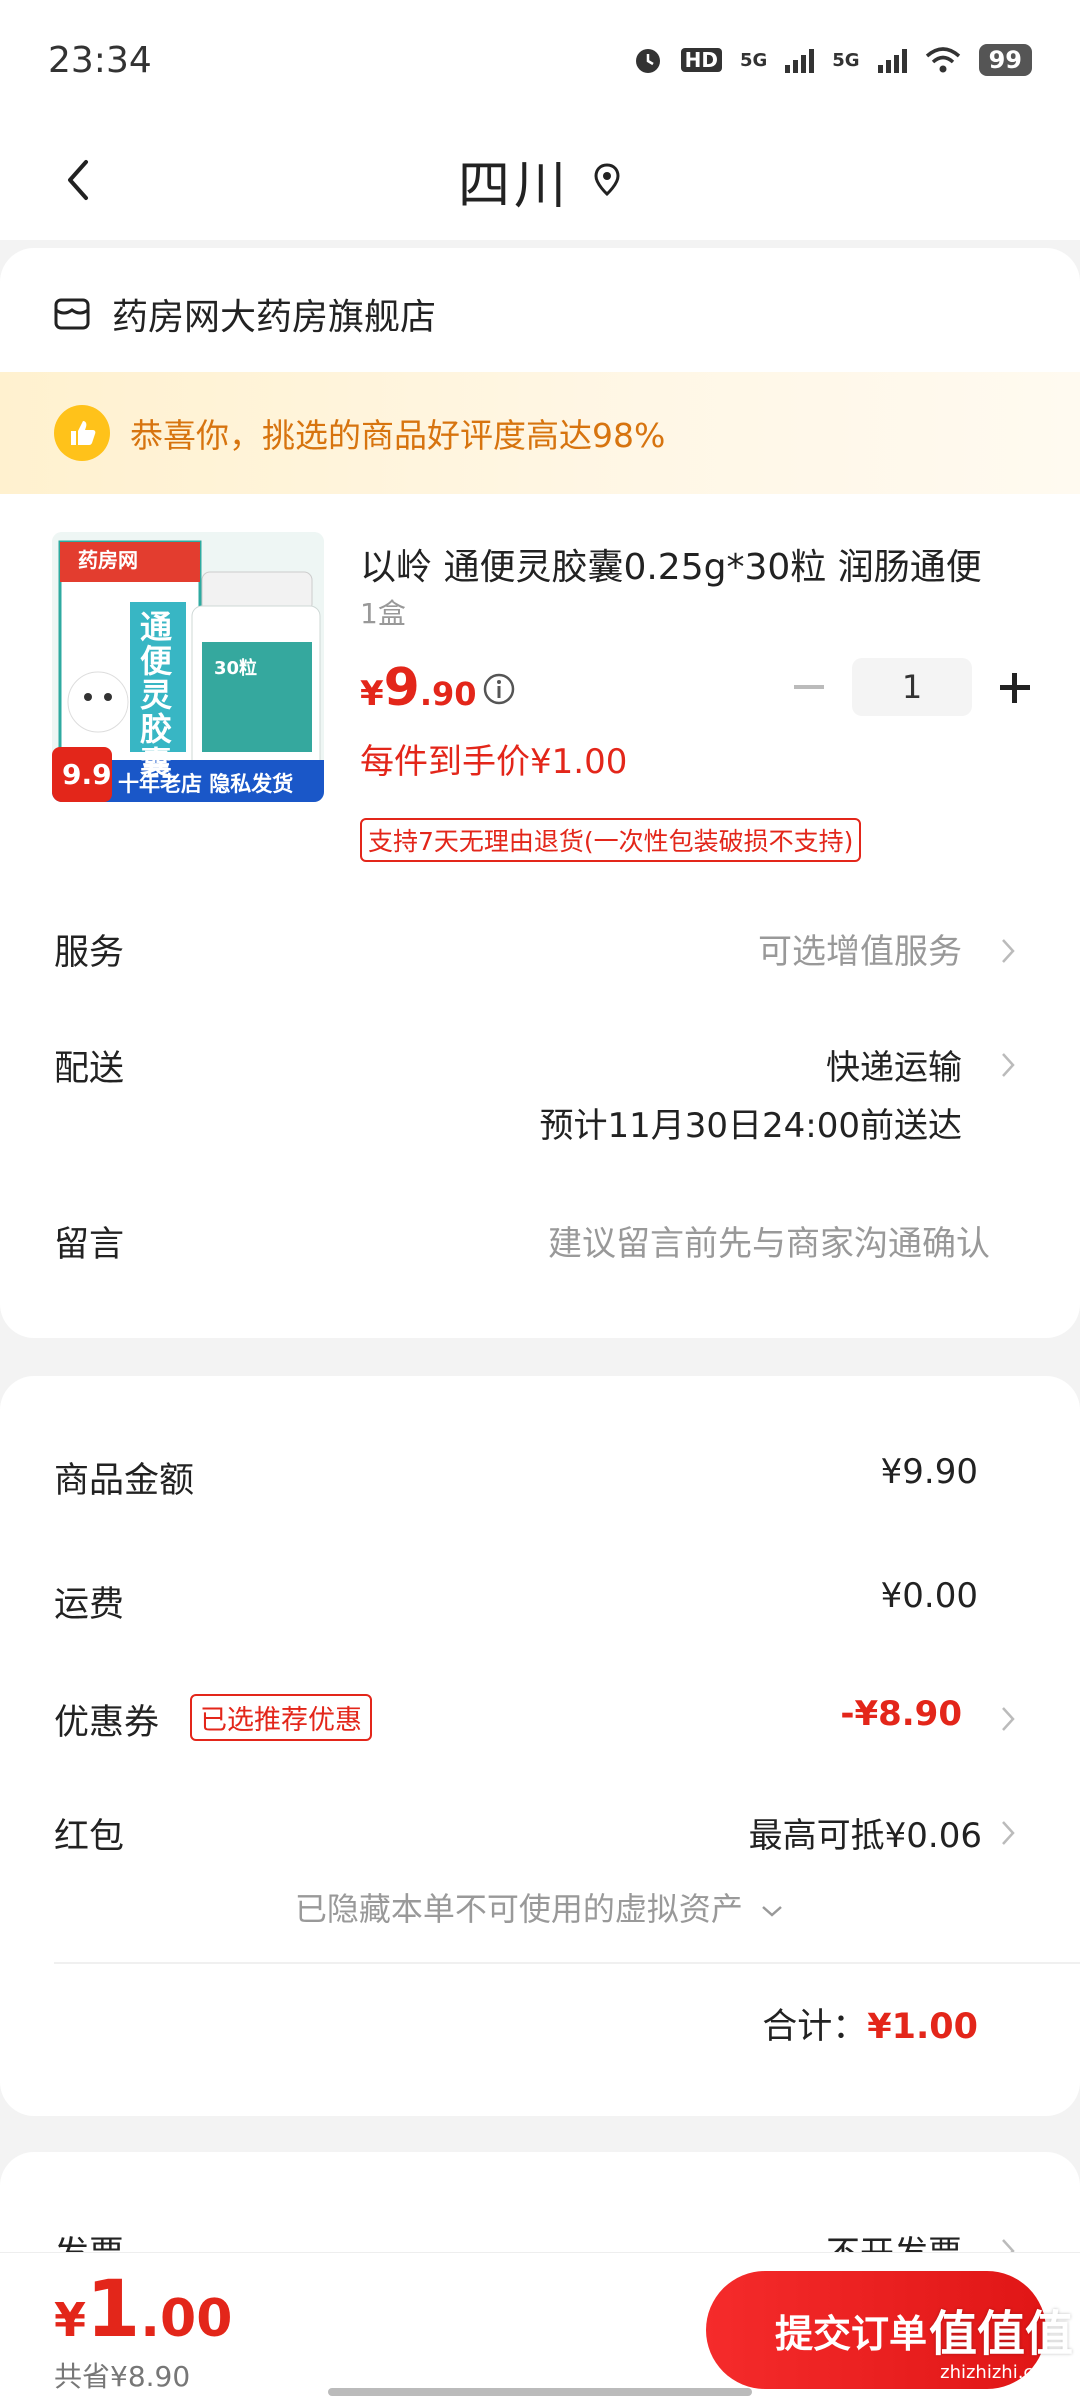 This screenshot has height=2400, width=1080. What do you see at coordinates (1000, 2334) in the screenshot?
I see `watermark-logo: 值值值` at bounding box center [1000, 2334].